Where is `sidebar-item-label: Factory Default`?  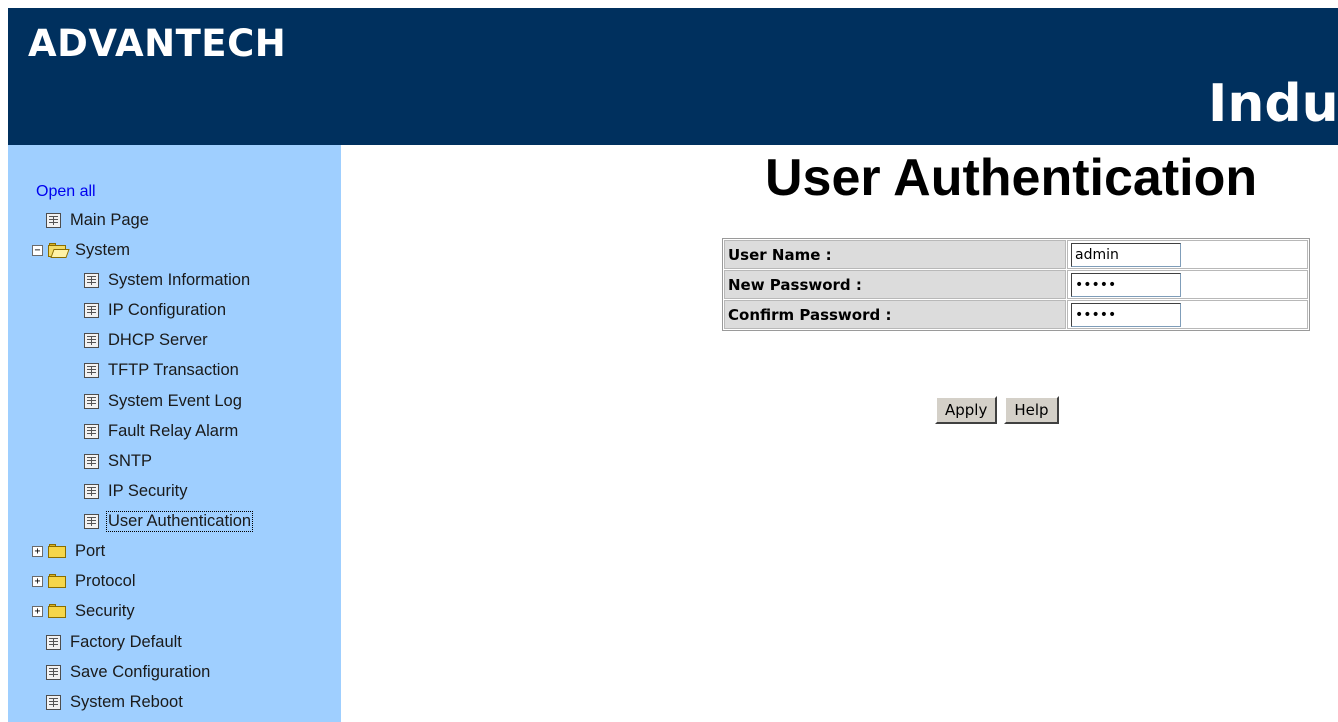
sidebar-item-label: Factory Default is located at coordinates (126, 641).